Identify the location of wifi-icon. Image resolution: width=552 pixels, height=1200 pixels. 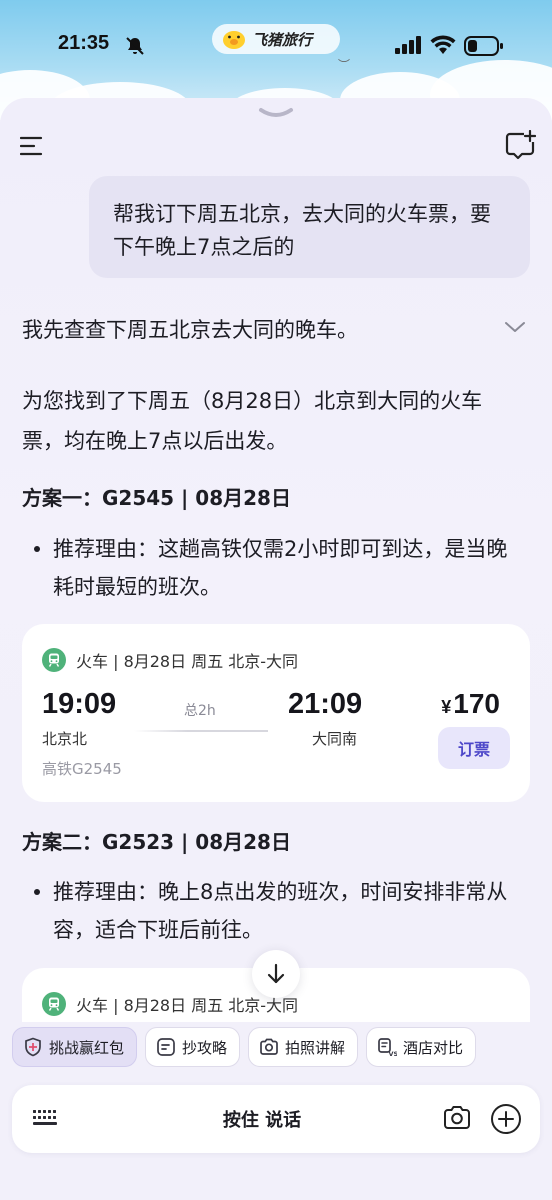
(443, 44).